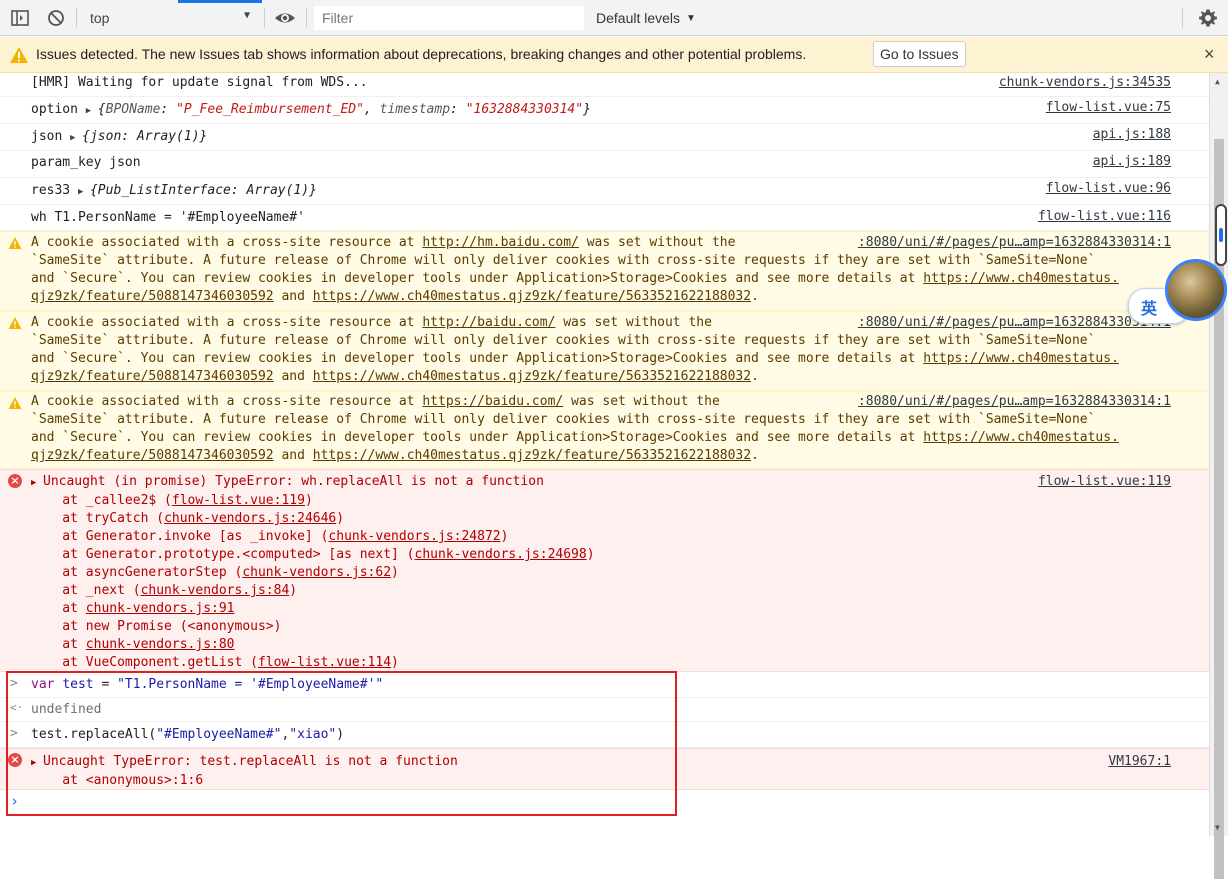  I want to click on eye-icon, so click(285, 18).